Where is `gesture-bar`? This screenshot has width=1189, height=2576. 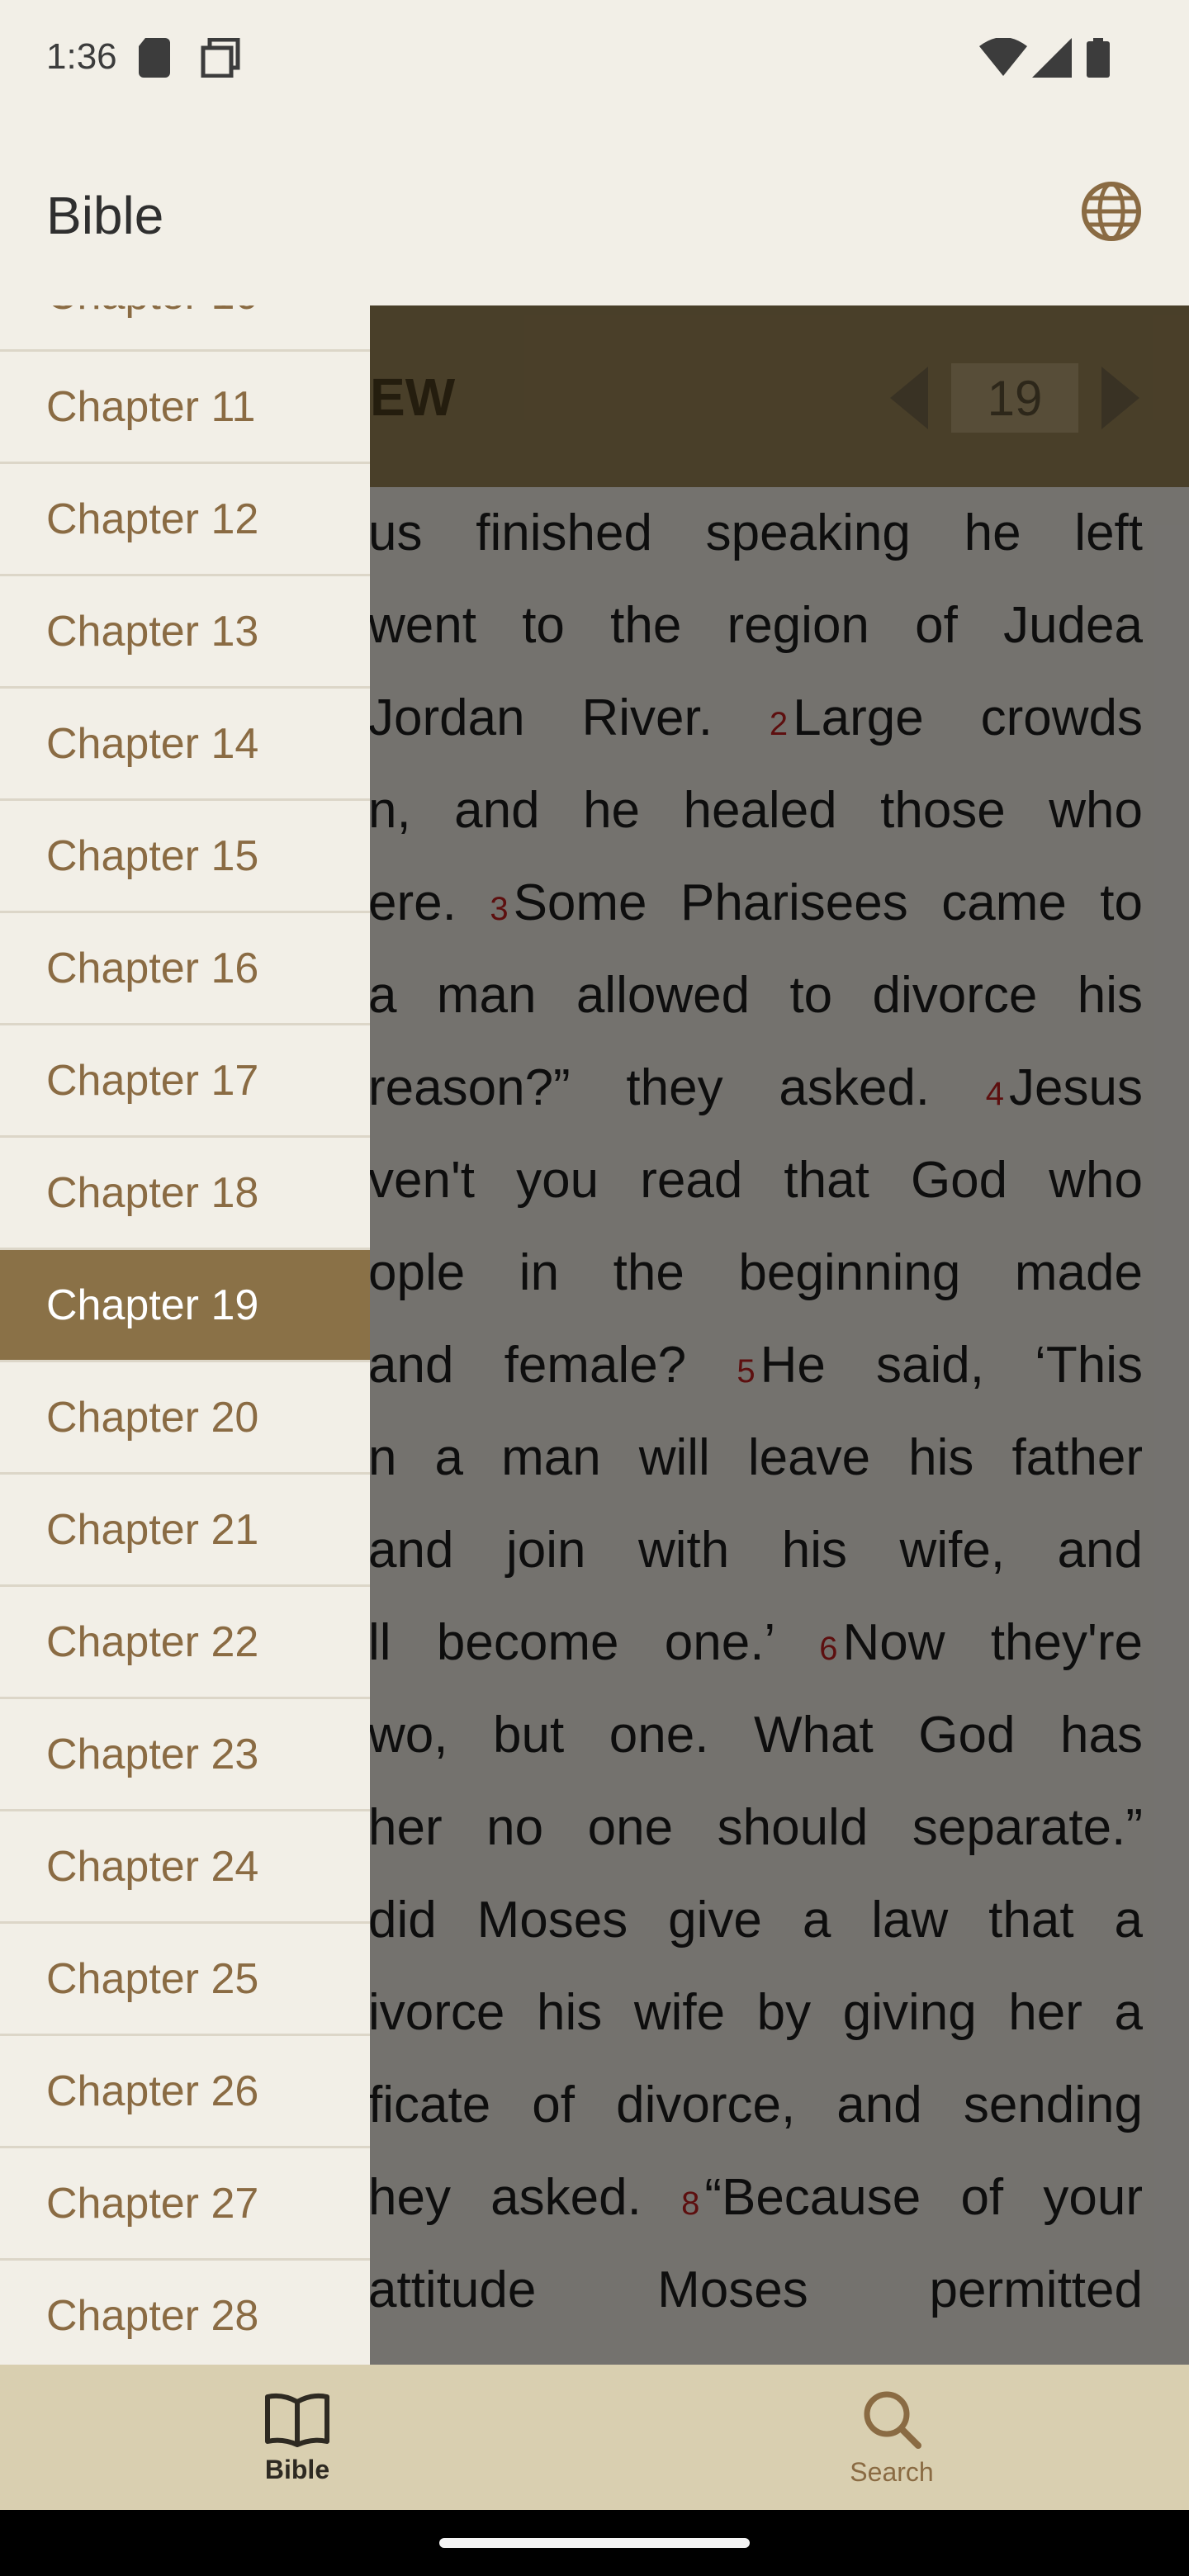 gesture-bar is located at coordinates (594, 2543).